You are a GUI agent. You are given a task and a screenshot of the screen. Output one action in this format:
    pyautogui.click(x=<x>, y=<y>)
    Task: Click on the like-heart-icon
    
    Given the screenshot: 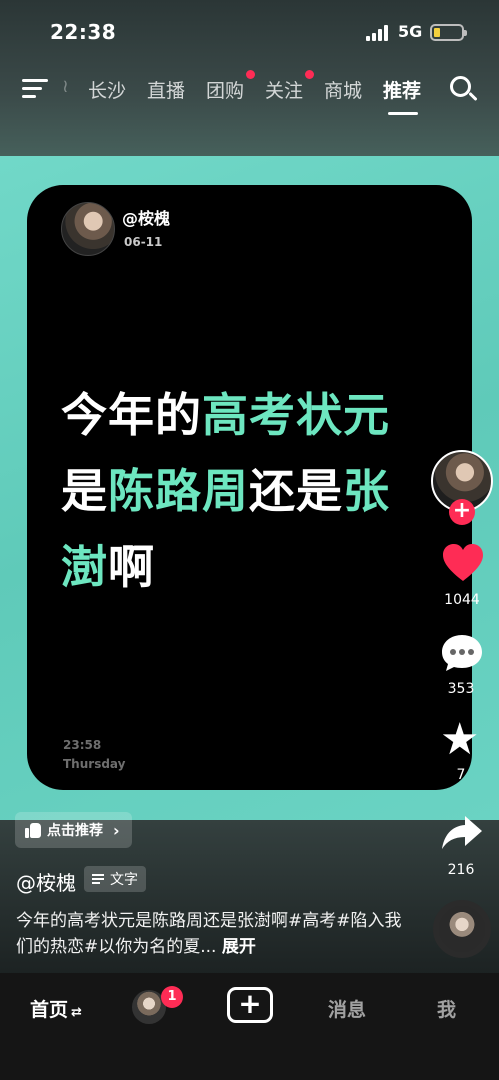 What is the action you would take?
    pyautogui.click(x=463, y=563)
    